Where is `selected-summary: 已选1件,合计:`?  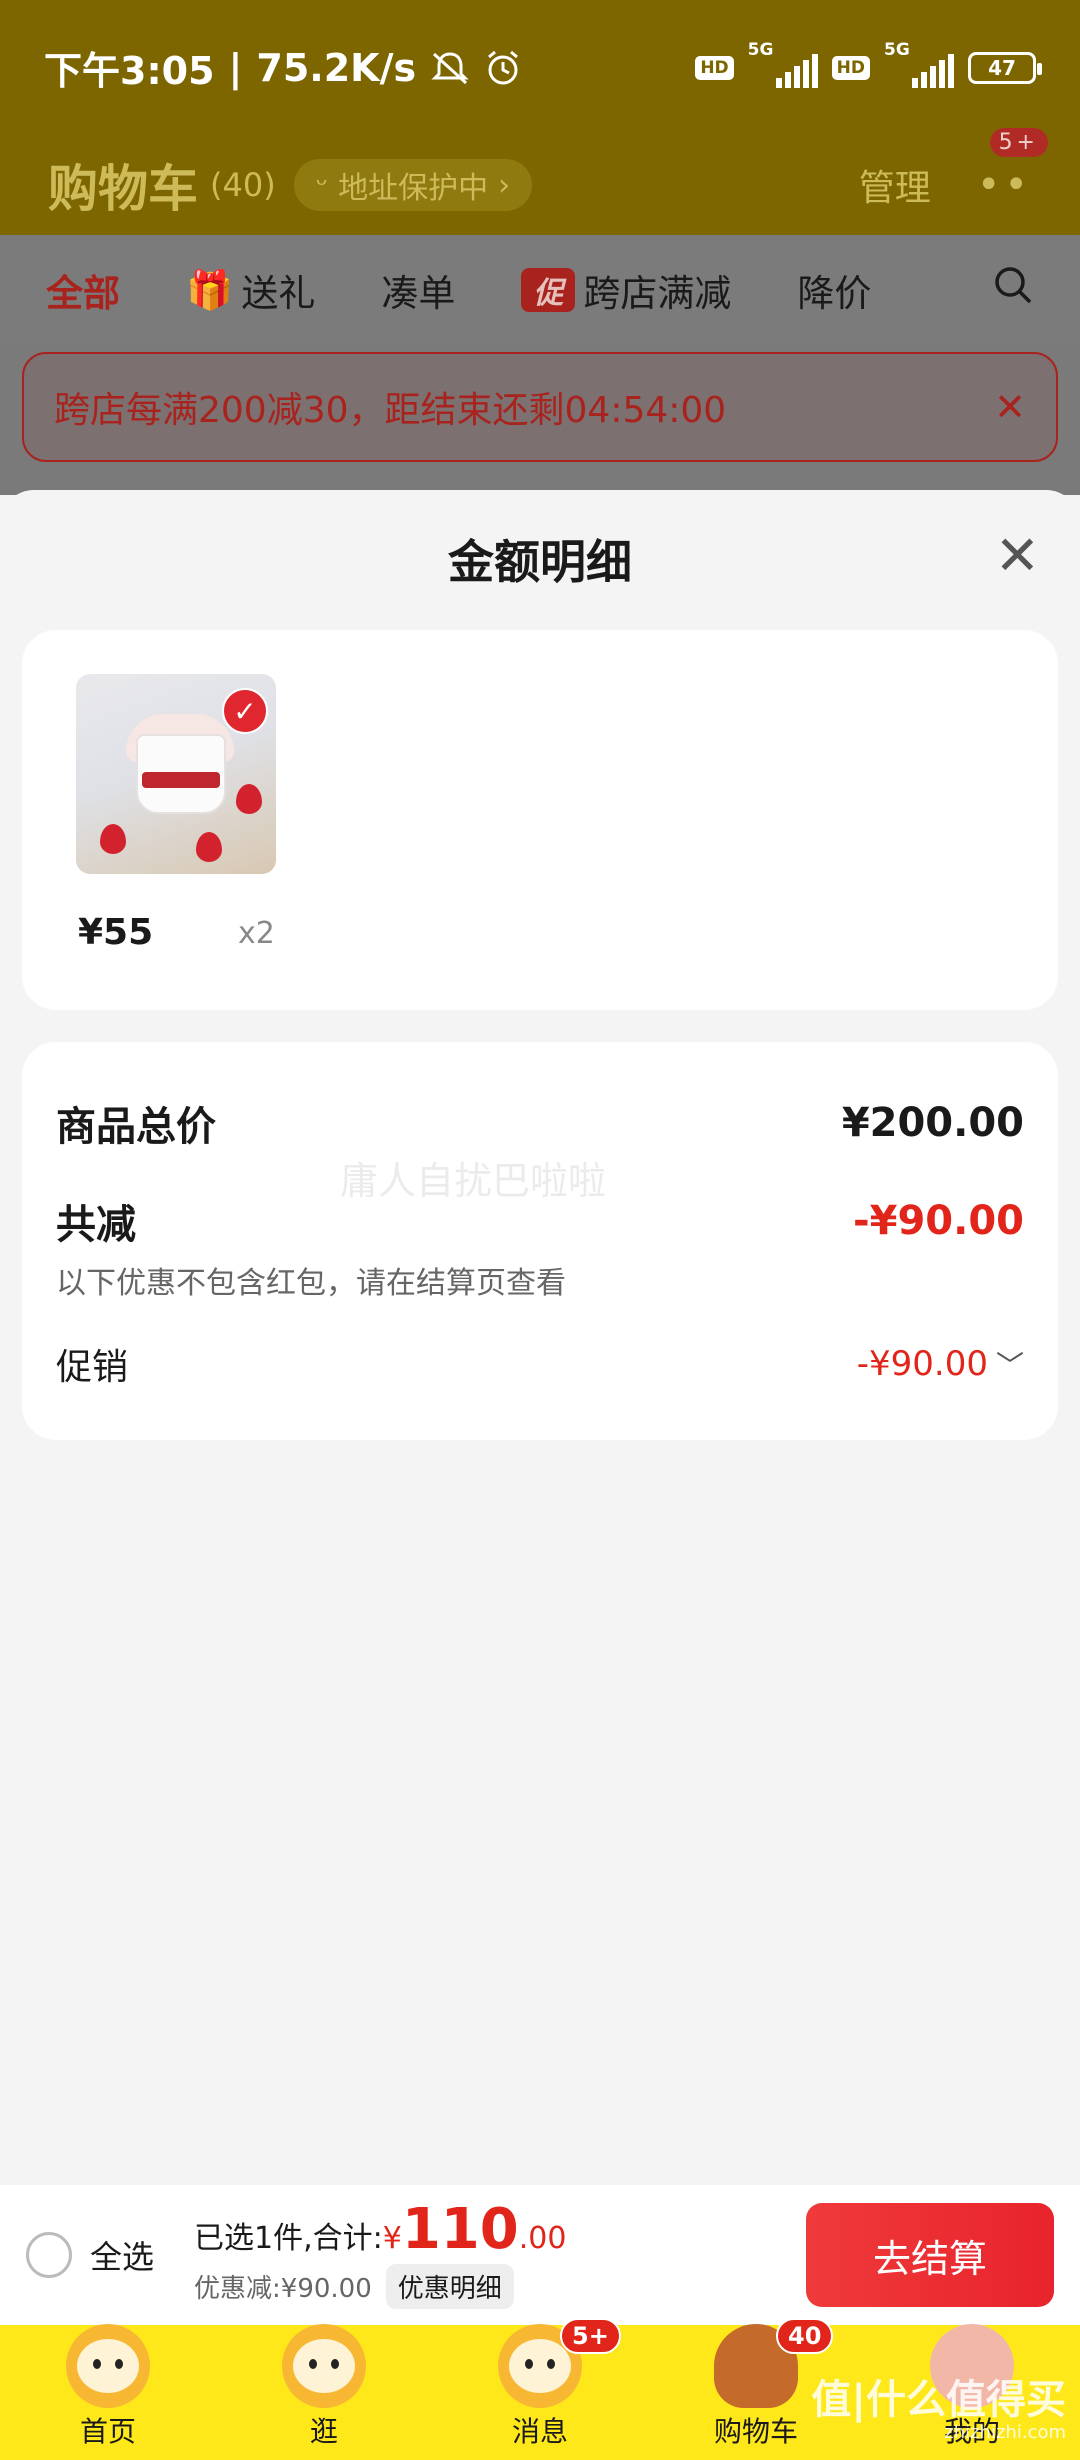
selected-summary: 已选1件,合计: is located at coordinates (288, 2238).